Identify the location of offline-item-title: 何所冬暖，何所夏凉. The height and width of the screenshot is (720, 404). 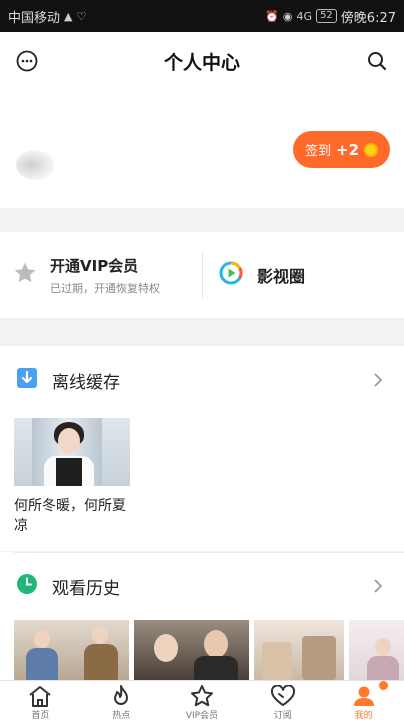
(70, 516).